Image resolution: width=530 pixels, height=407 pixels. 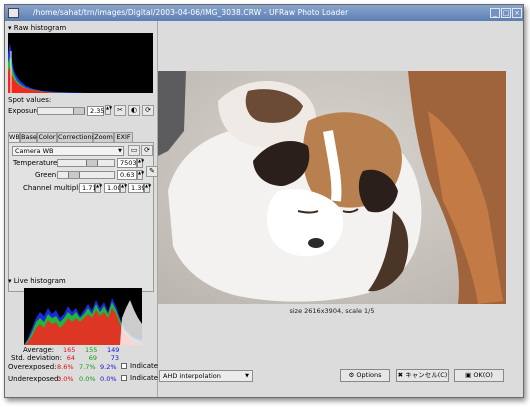 I want to click on temperature-value: 7503, so click(x=128, y=163).